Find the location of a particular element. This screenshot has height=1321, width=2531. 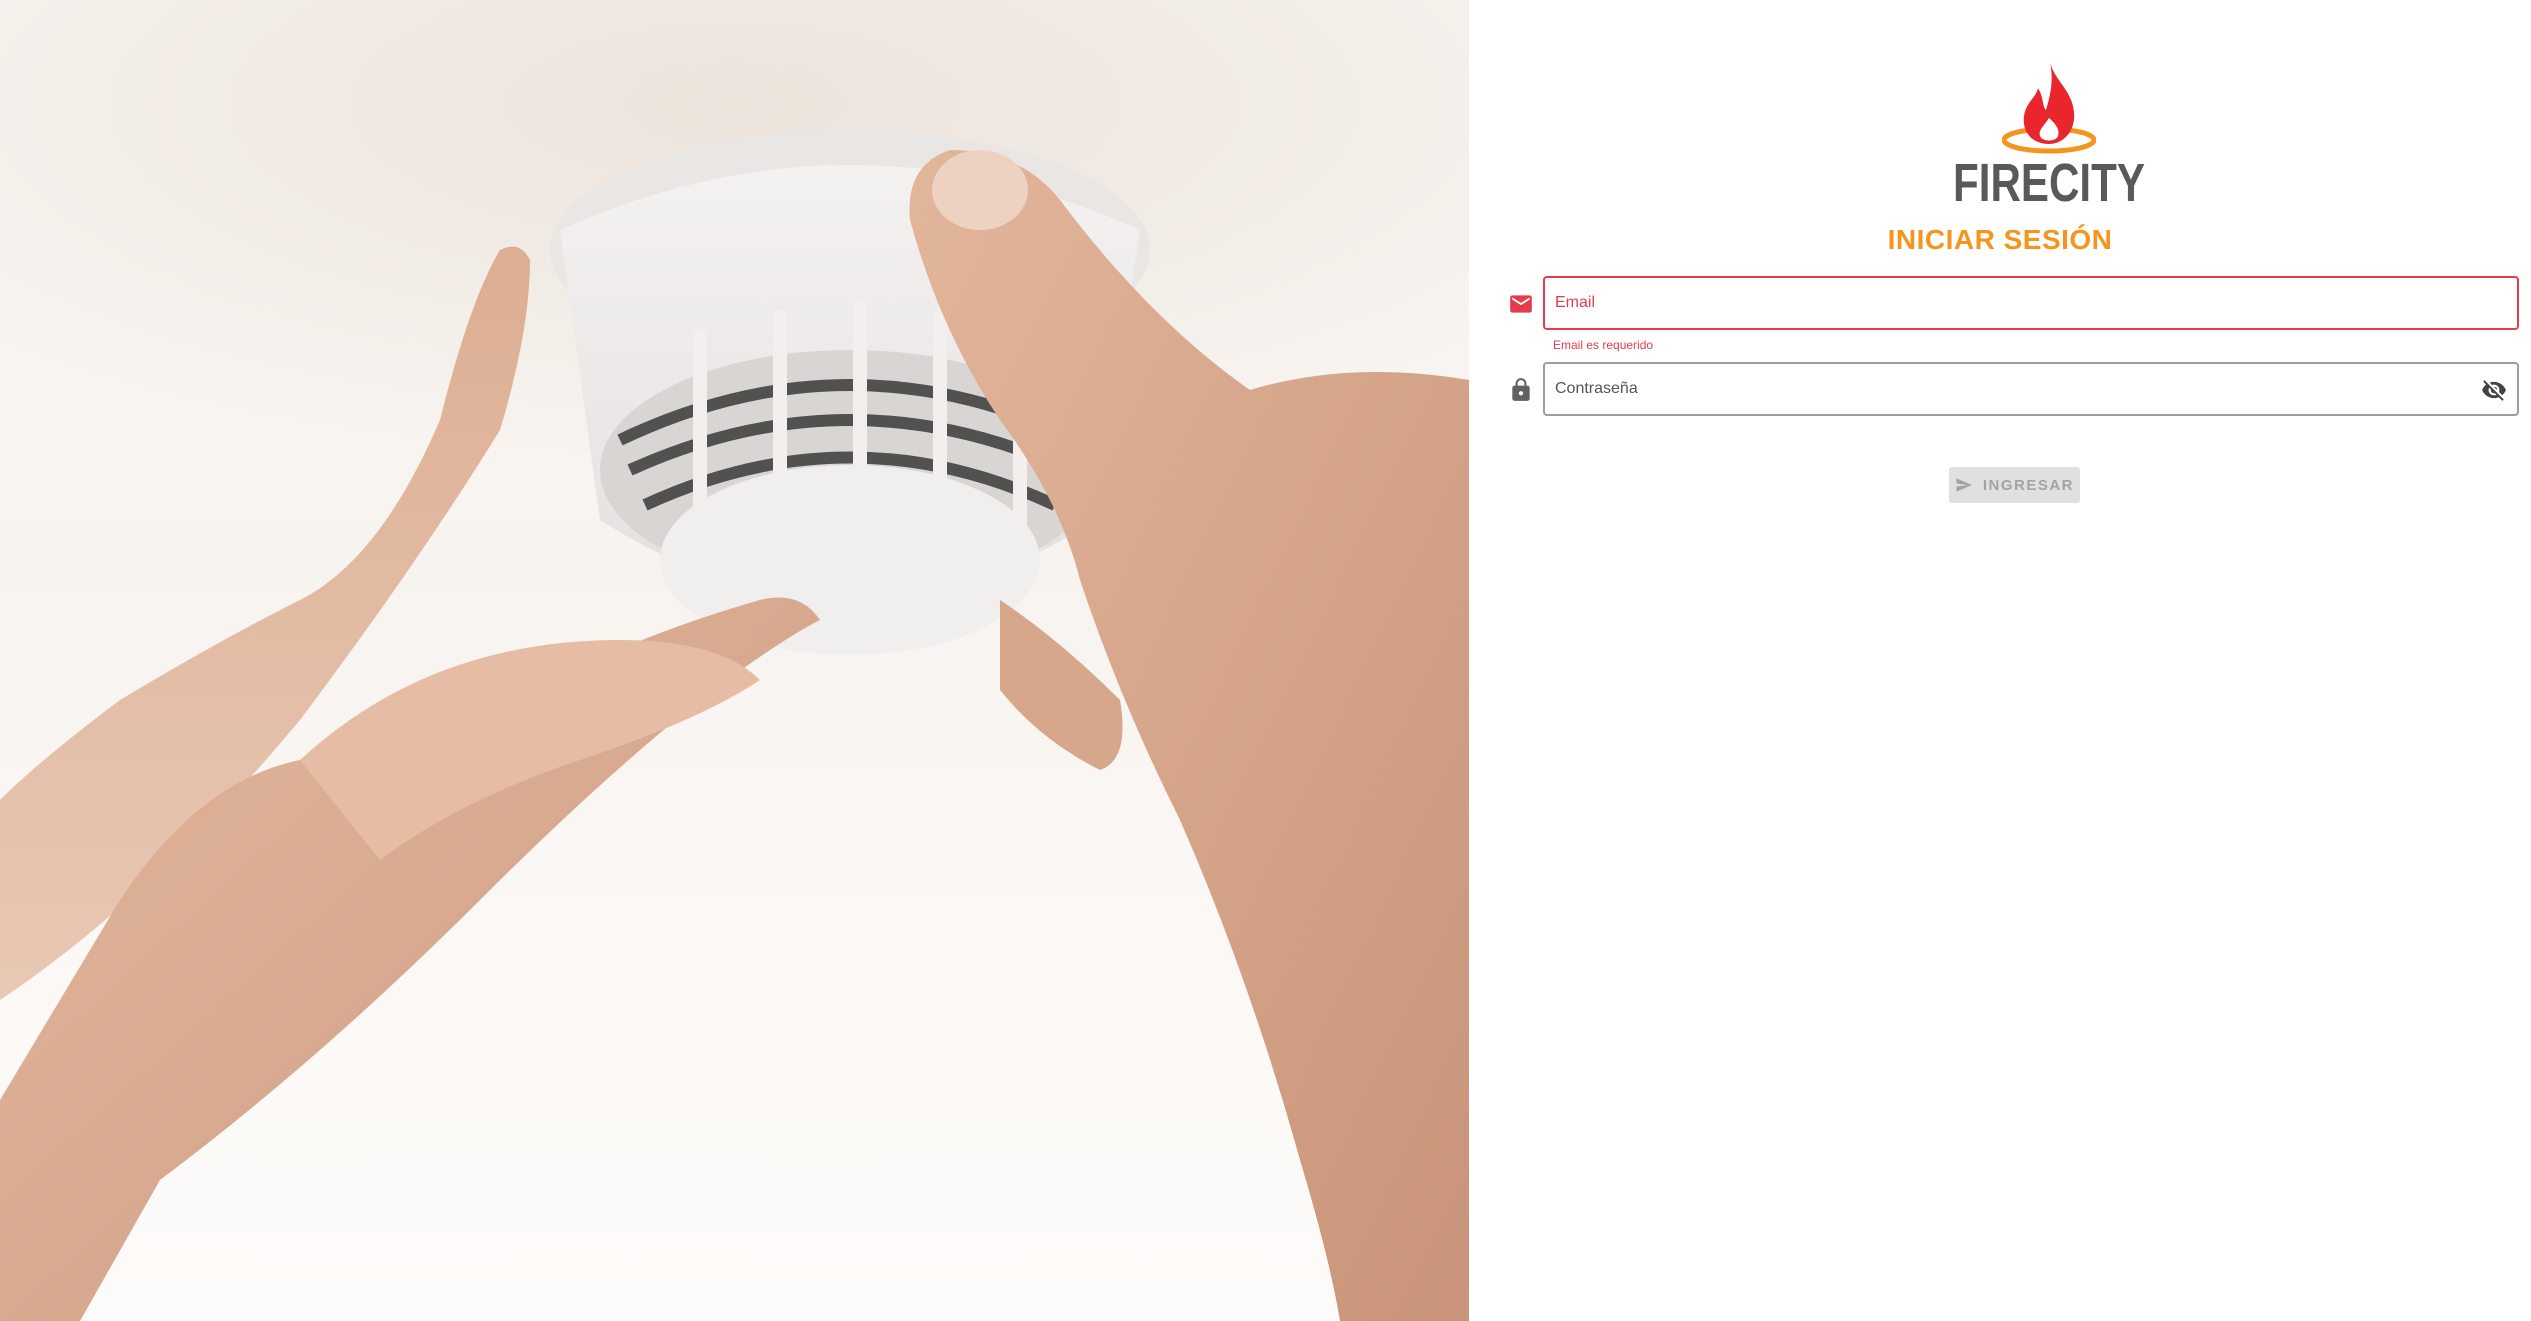

brand-name: FIRECITY is located at coordinates (2049, 183).